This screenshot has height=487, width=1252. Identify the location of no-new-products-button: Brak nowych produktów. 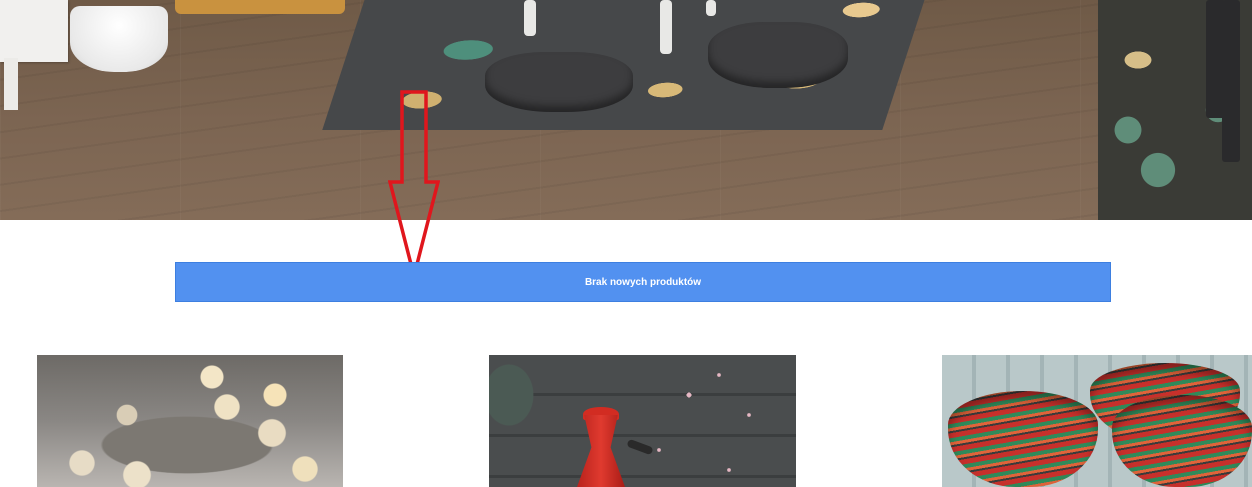
(643, 282).